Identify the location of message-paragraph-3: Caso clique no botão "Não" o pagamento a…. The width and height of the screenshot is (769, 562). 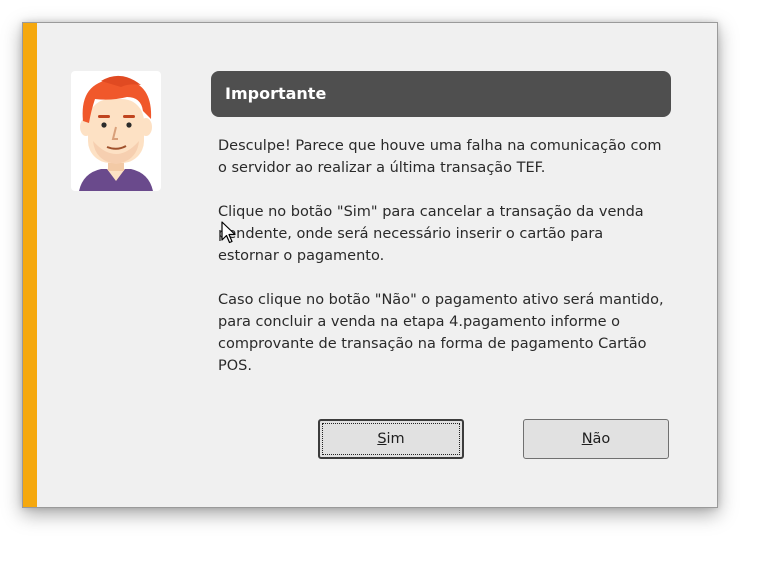
(441, 333).